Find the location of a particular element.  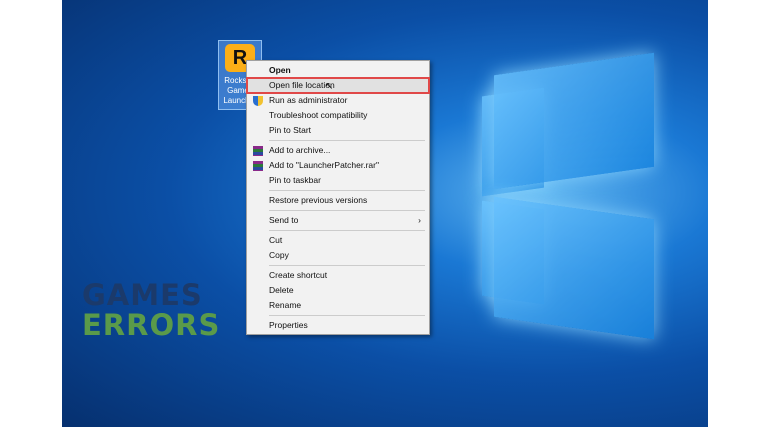

menu-label: Properties is located at coordinates (288, 325).